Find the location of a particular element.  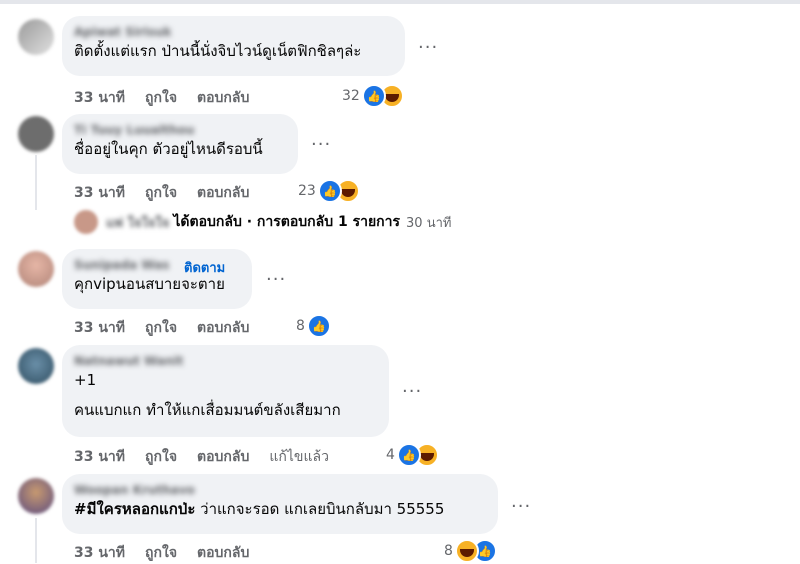

comment-text-body: ว่าแกจะรอด แกเลยบินกลับมา 55555 is located at coordinates (320, 509).